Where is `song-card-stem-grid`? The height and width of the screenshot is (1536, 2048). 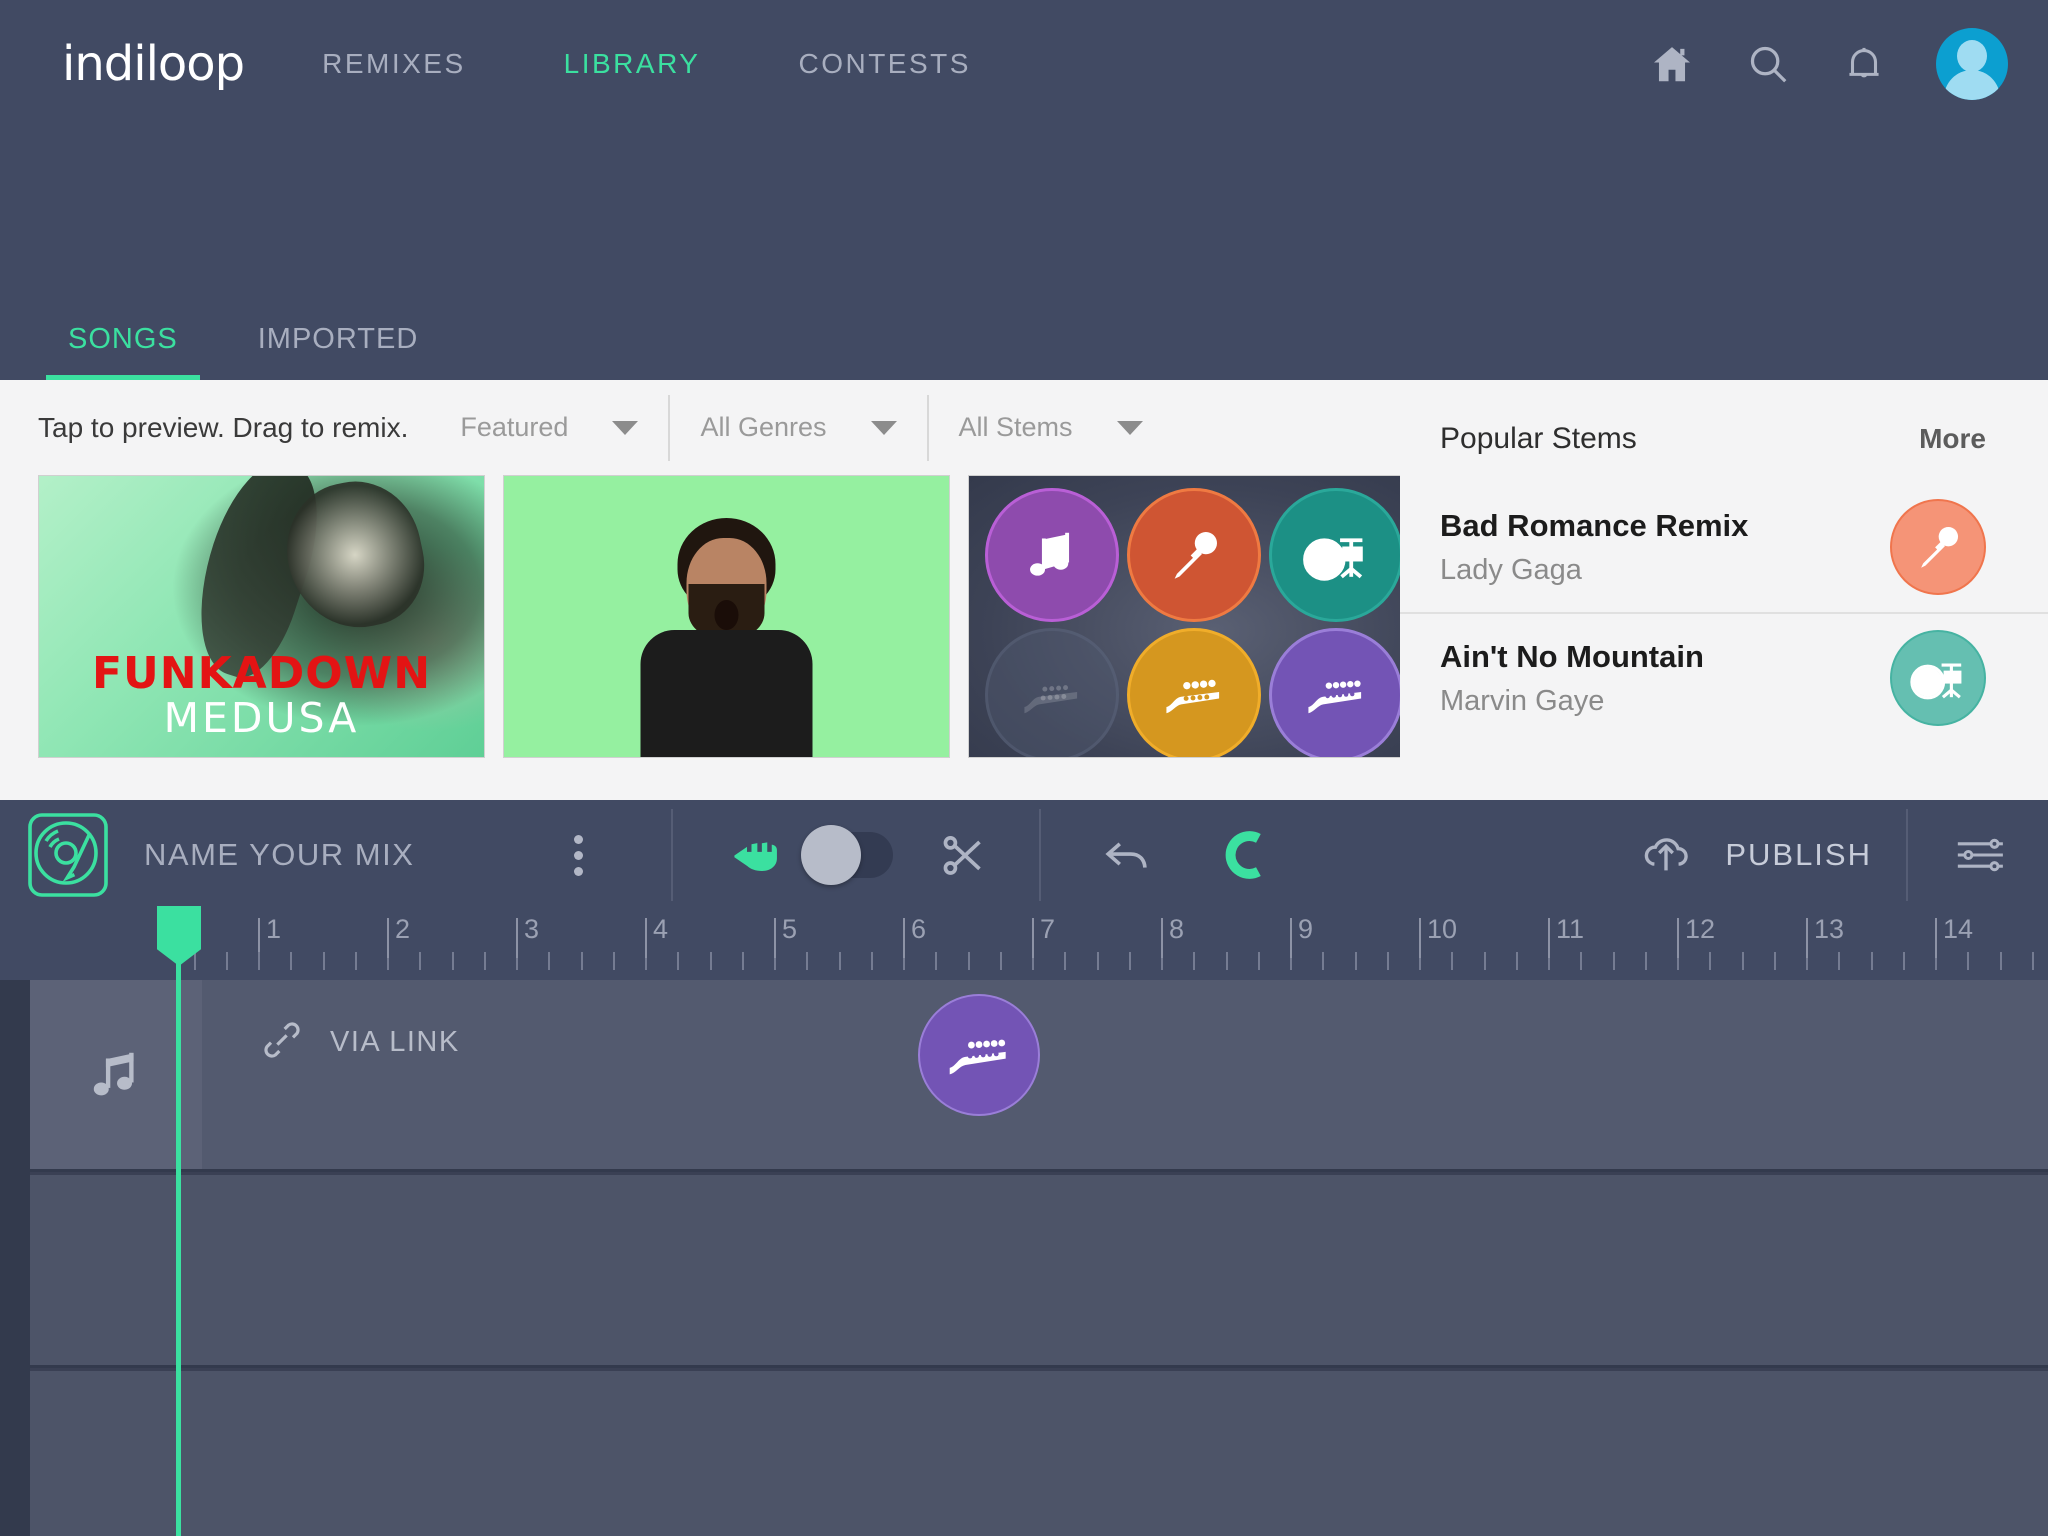
song-card-stem-grid is located at coordinates (1191, 616).